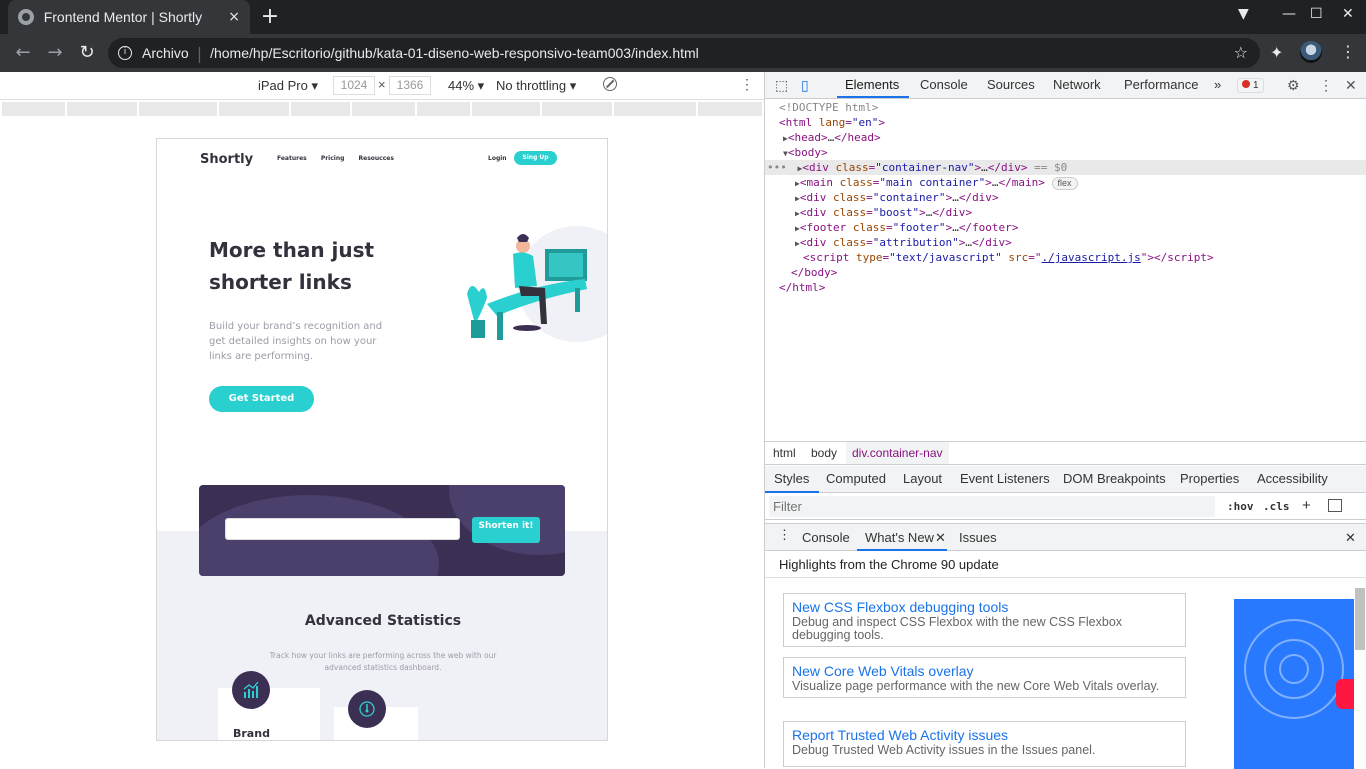 This screenshot has height=769, width=1366. What do you see at coordinates (333, 158) in the screenshot?
I see `nav-link-pricing: Pricing` at bounding box center [333, 158].